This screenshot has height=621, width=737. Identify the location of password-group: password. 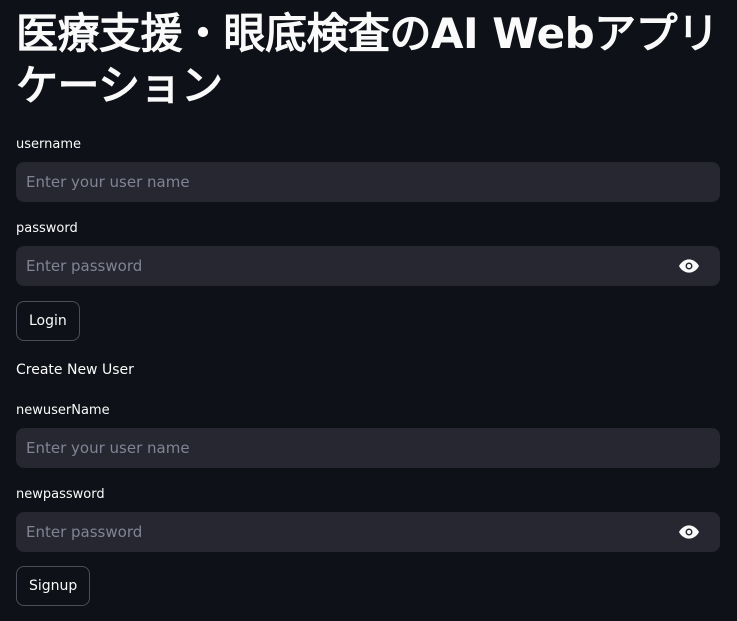
(368, 253).